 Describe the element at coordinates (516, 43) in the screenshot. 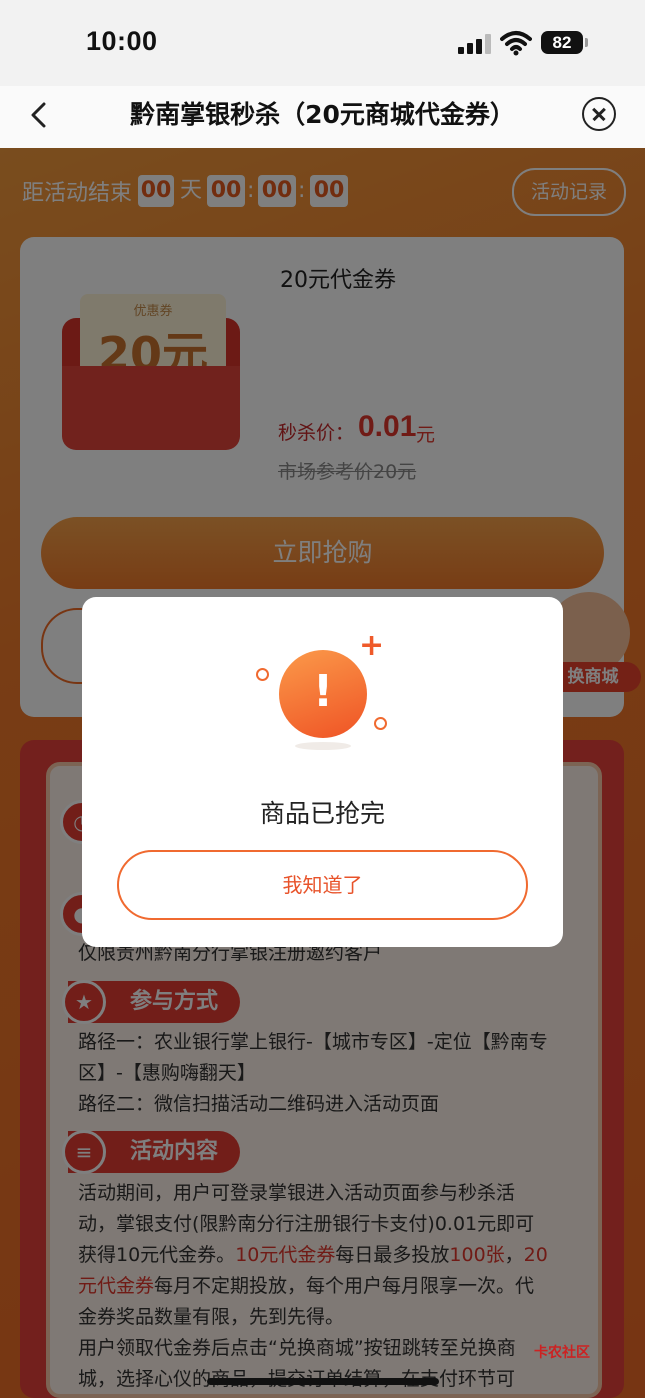

I see `wifi-icon` at that location.